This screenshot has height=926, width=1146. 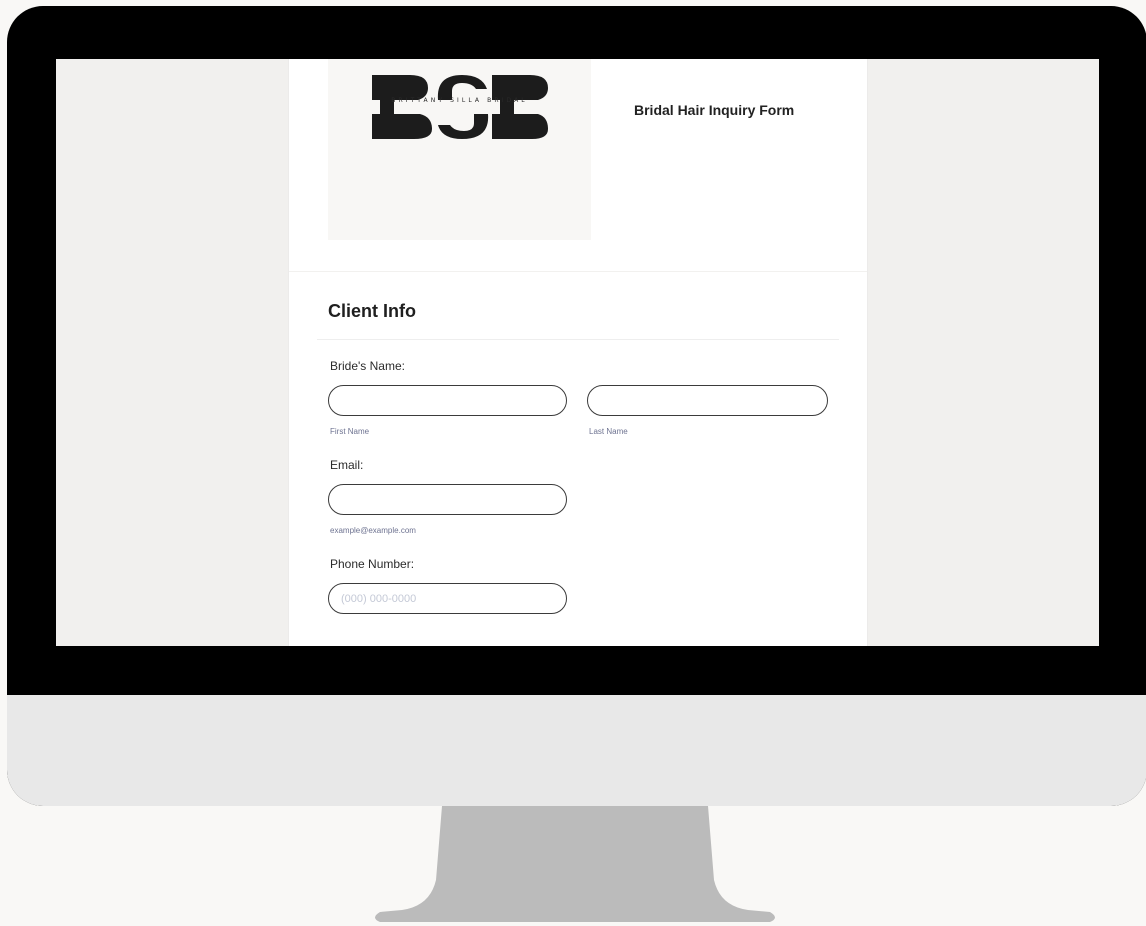 What do you see at coordinates (707, 400) in the screenshot?
I see `last-name-input` at bounding box center [707, 400].